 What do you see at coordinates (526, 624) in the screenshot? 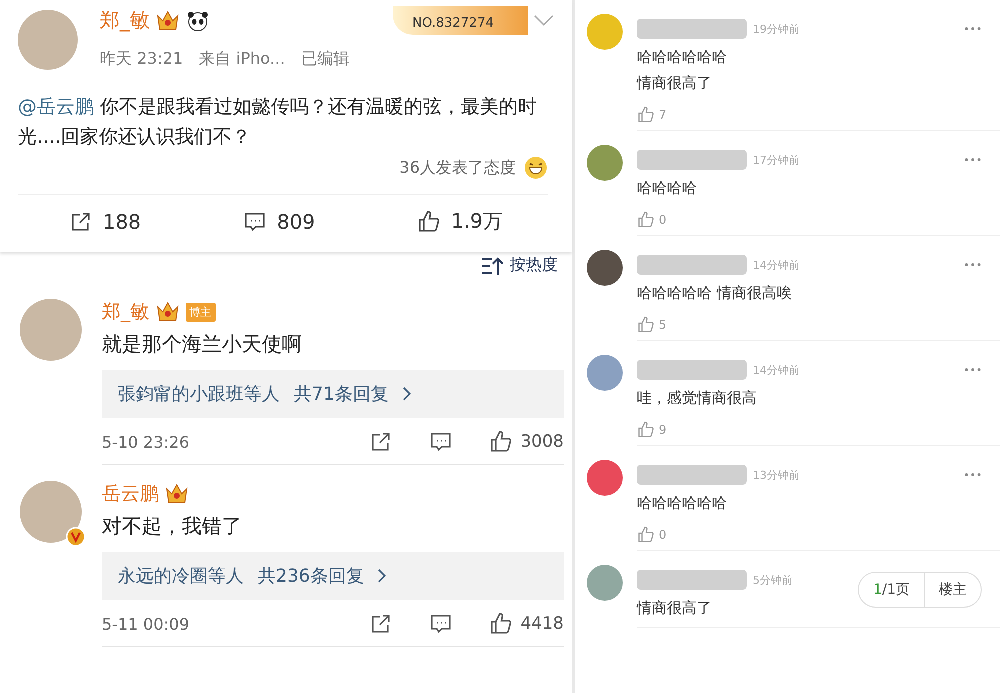
I see `like-button: 4418` at bounding box center [526, 624].